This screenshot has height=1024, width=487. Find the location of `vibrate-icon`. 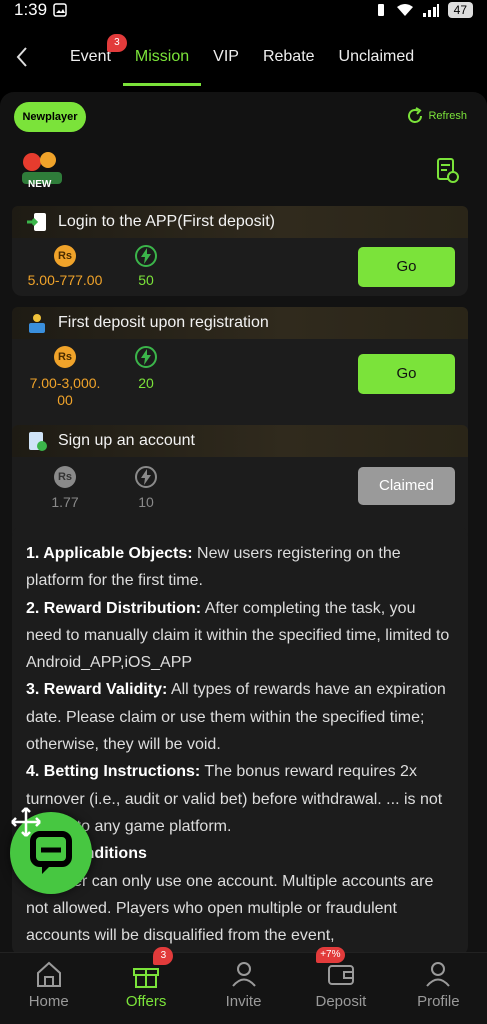

vibrate-icon is located at coordinates (380, 10).